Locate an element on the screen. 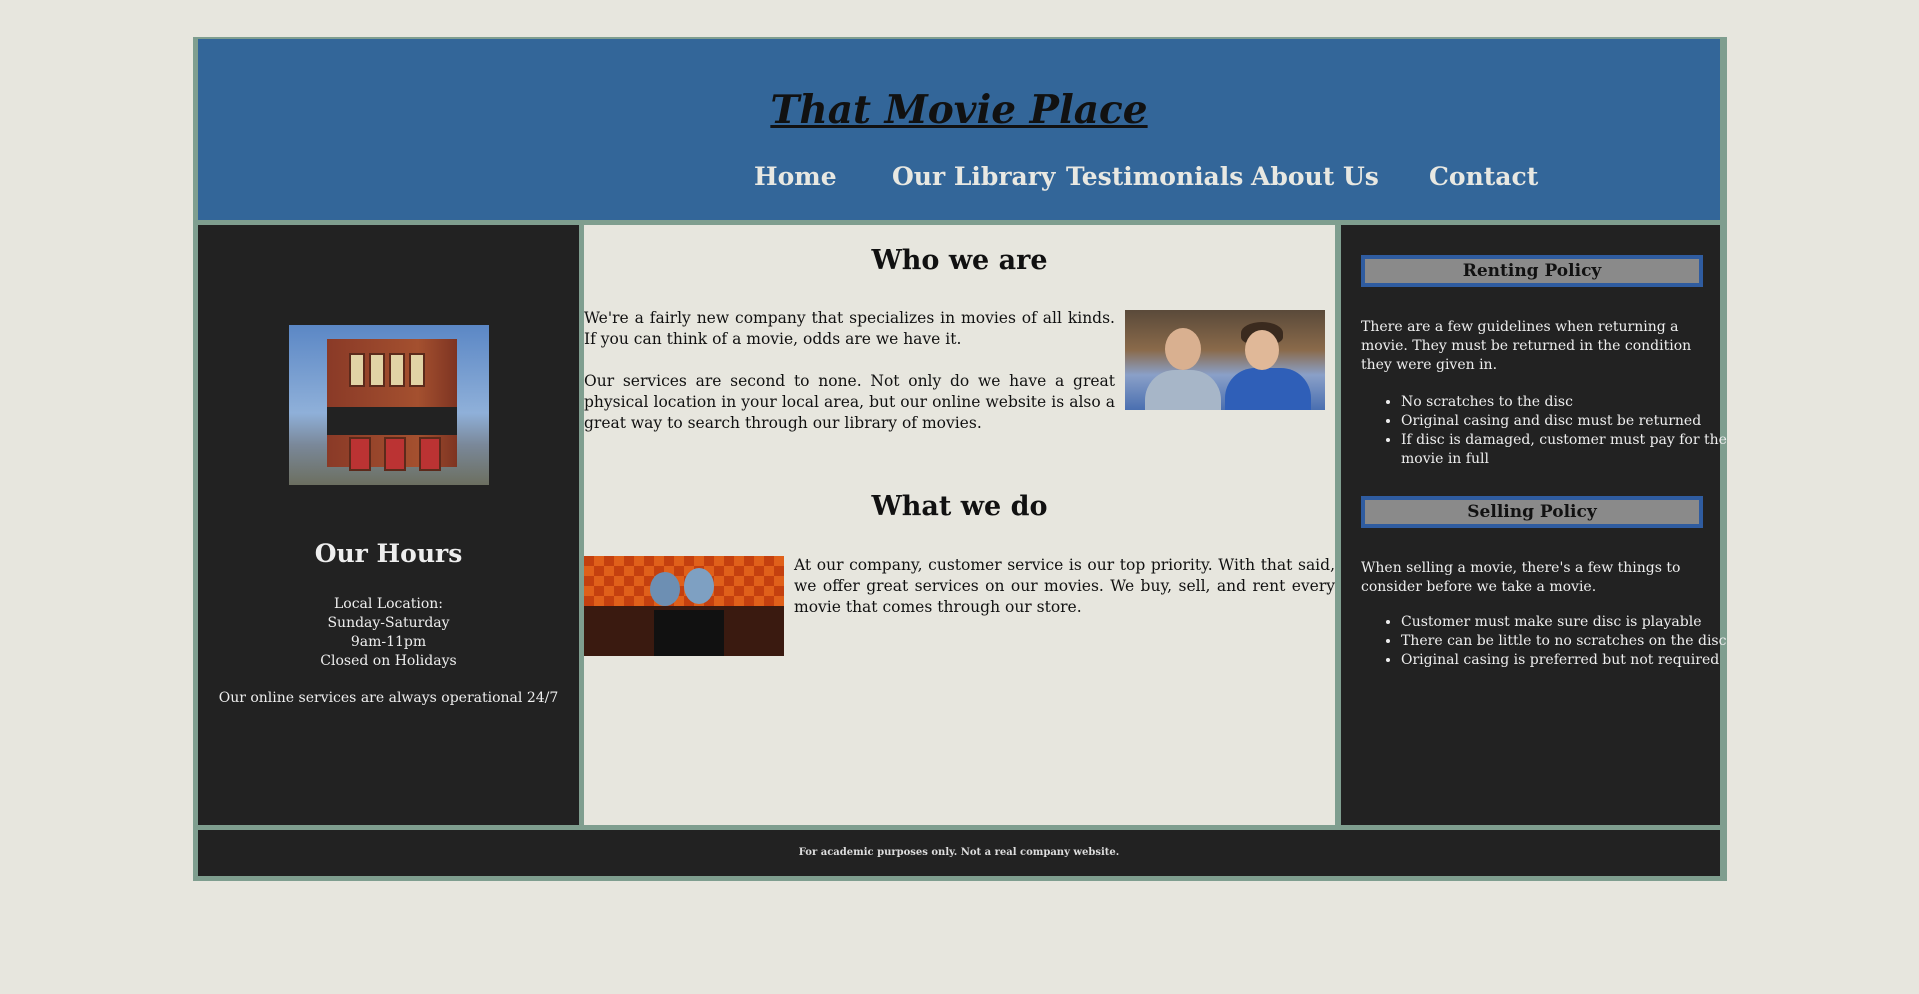  list-item: Customer must make sure disc is playable is located at coordinates (1576, 622).